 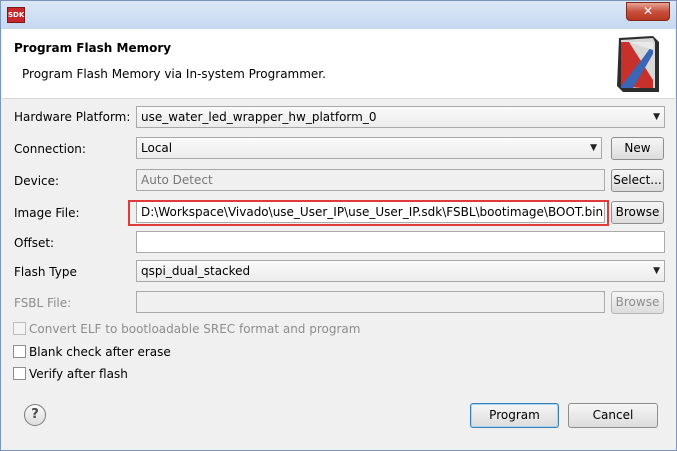 I want to click on browse-image-file-button: Browse, so click(x=637, y=212).